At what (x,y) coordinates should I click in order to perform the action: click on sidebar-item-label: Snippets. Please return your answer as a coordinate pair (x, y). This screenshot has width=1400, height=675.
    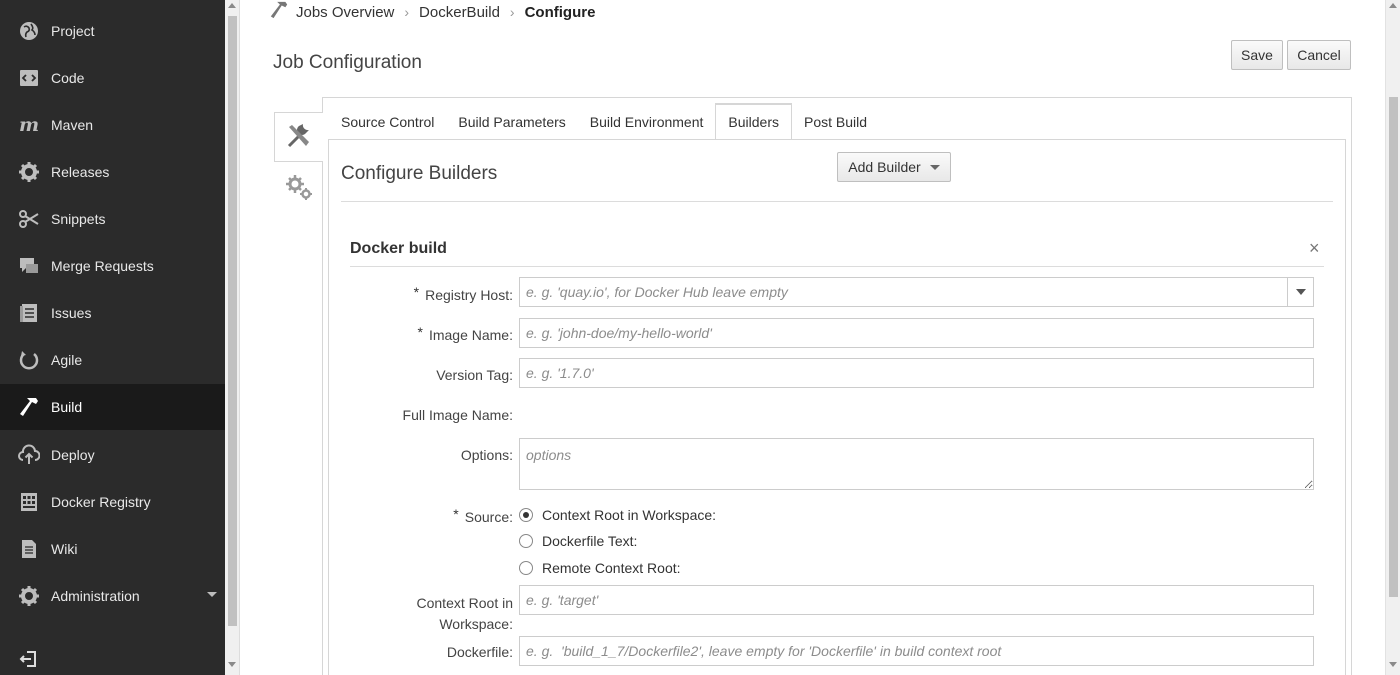
    Looking at the image, I should click on (78, 219).